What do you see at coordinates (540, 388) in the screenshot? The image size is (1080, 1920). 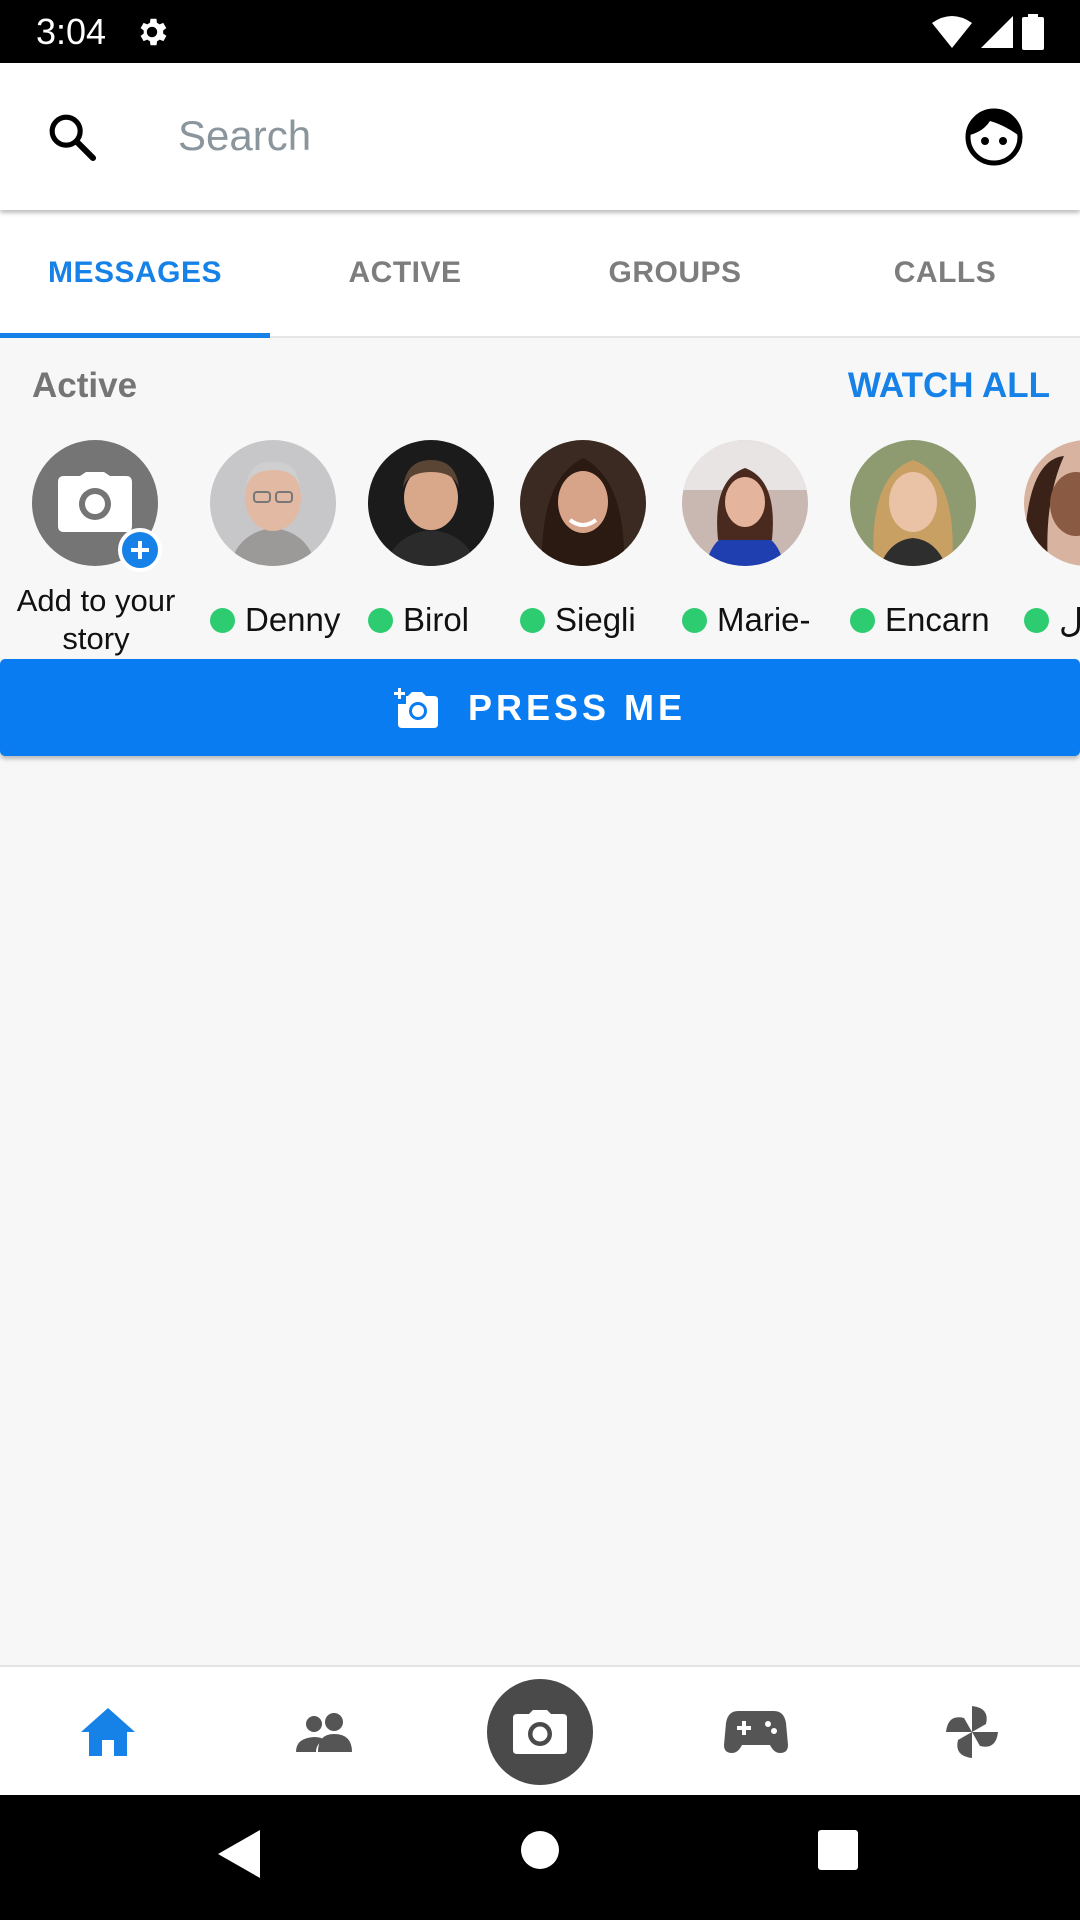 I see `active-section-header: Active WATCH ALL` at bounding box center [540, 388].